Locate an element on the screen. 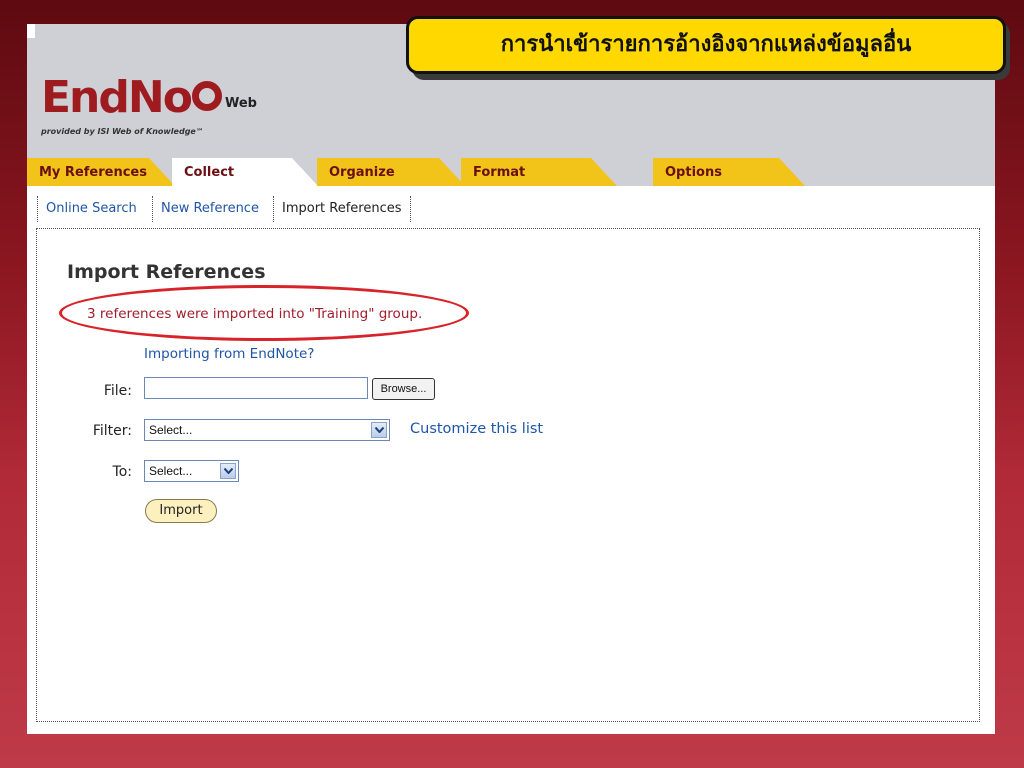 This screenshot has height=768, width=1024. file-input is located at coordinates (256, 388).